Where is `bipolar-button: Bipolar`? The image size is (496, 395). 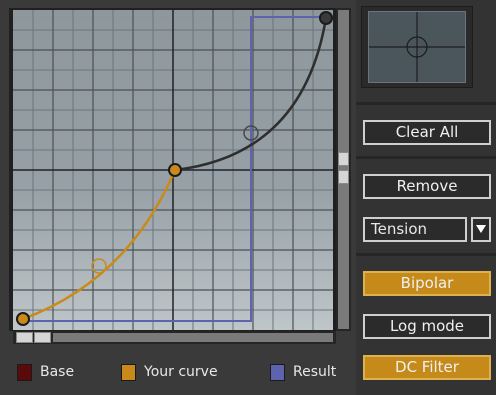 bipolar-button: Bipolar is located at coordinates (427, 283).